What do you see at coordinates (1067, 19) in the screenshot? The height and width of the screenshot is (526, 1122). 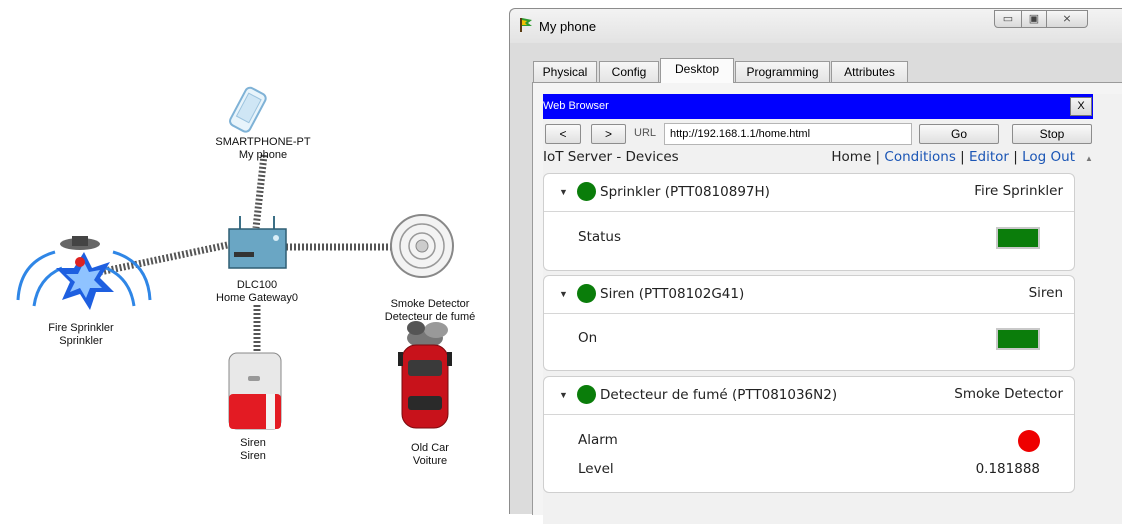 I see `close-window-button: ⨯` at bounding box center [1067, 19].